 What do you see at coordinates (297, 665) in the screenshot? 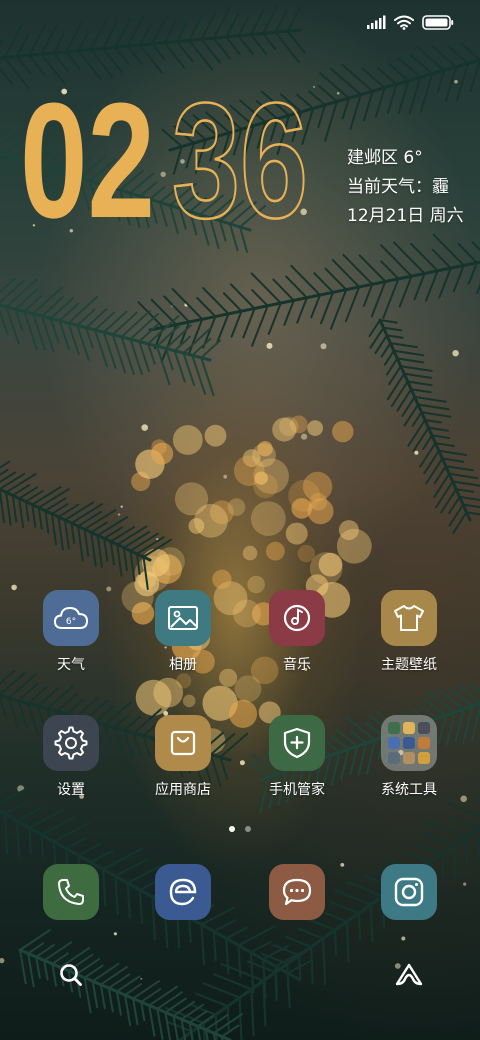
I see `app-label: 音乐` at bounding box center [297, 665].